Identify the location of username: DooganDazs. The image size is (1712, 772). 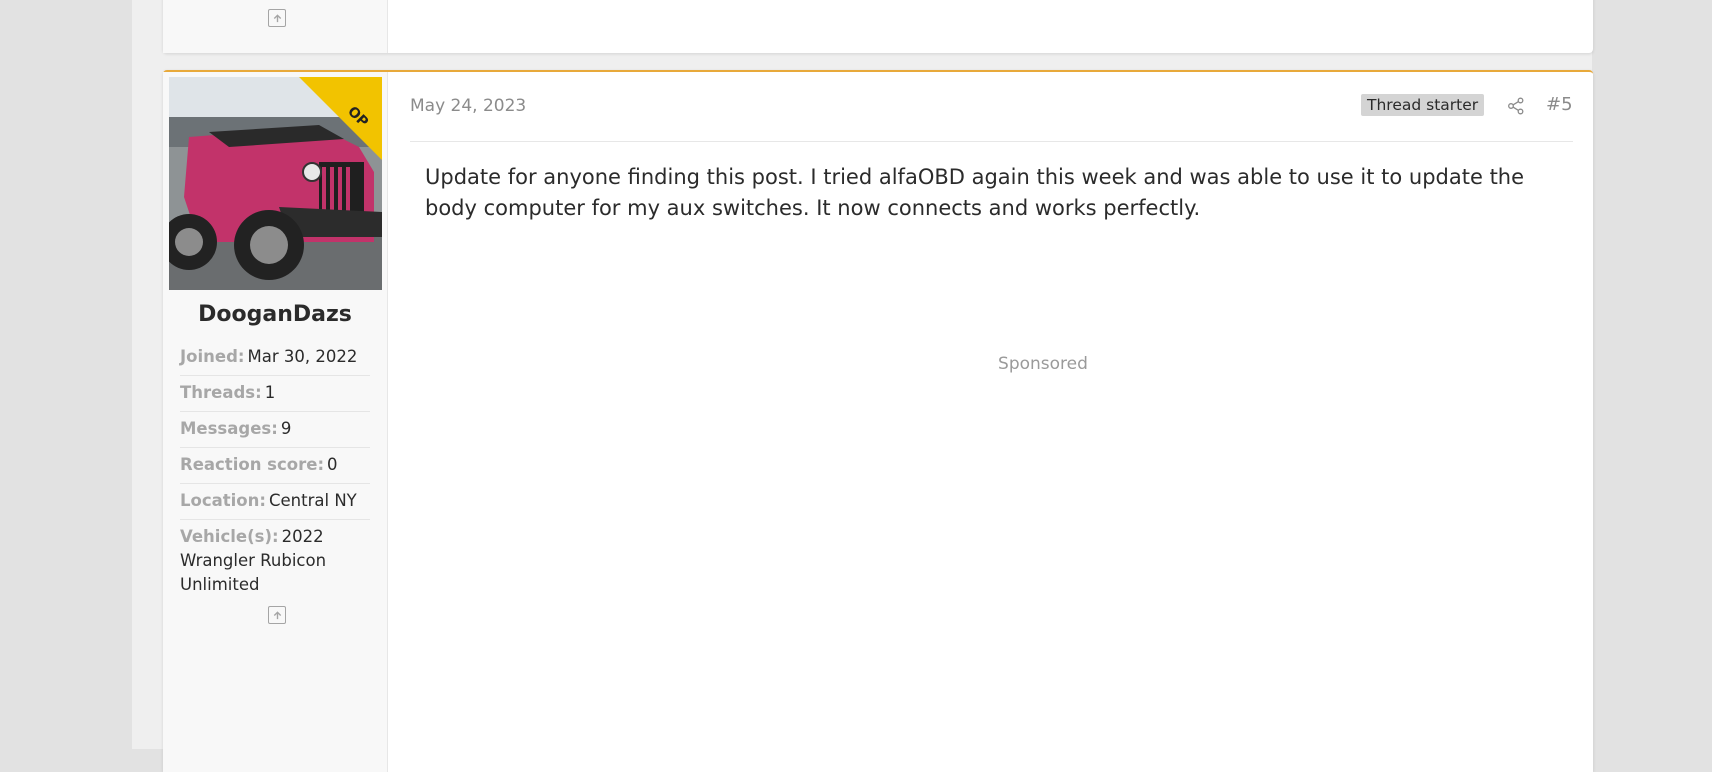
(275, 314).